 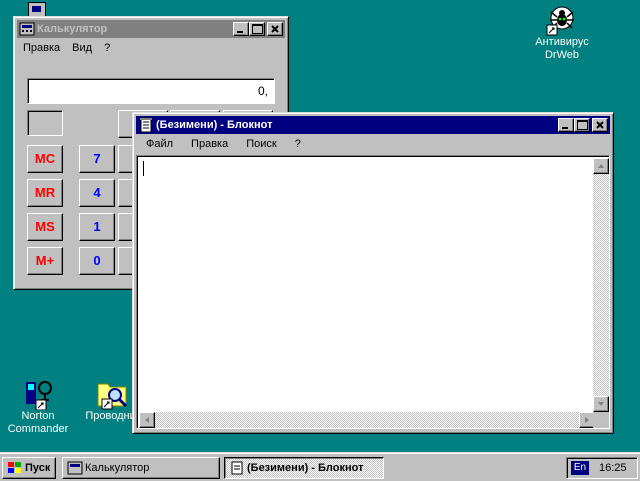 I want to click on calculator-0-button: 0, so click(x=97, y=261).